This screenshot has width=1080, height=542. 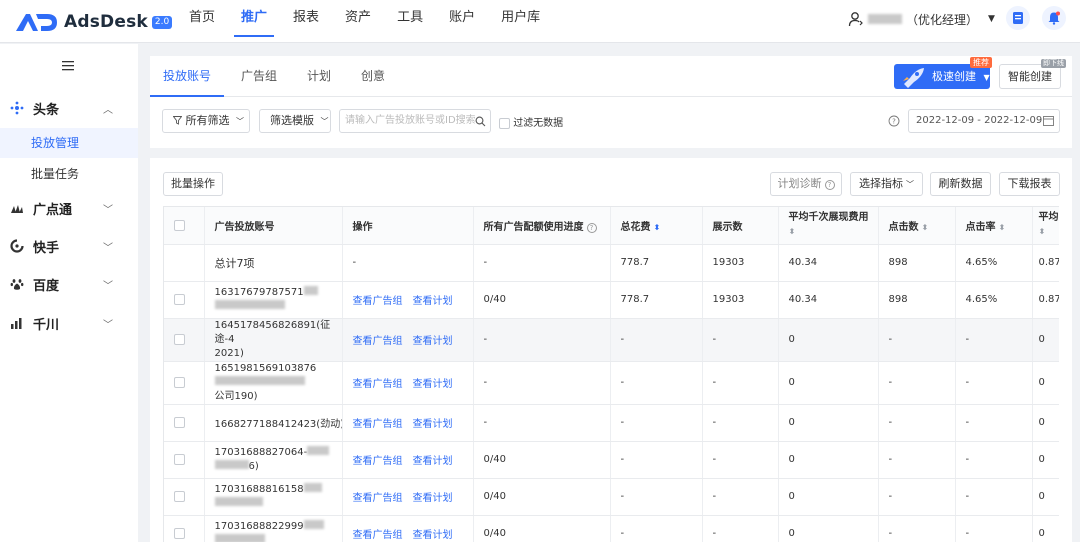 I want to click on sidebar-group-guangdiantong: 广点通 ﹀, so click(x=69, y=208).